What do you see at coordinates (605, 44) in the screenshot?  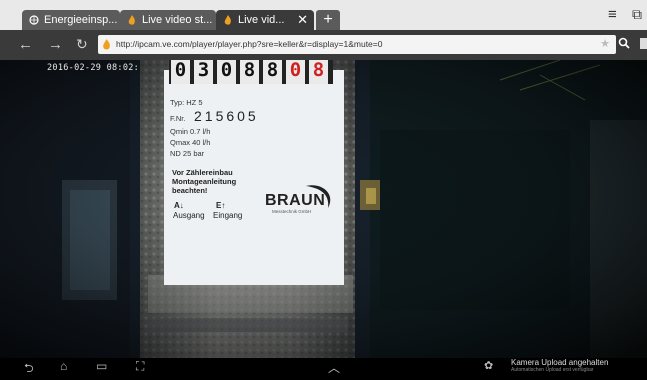 I see `bookmark-star-icon: ★` at bounding box center [605, 44].